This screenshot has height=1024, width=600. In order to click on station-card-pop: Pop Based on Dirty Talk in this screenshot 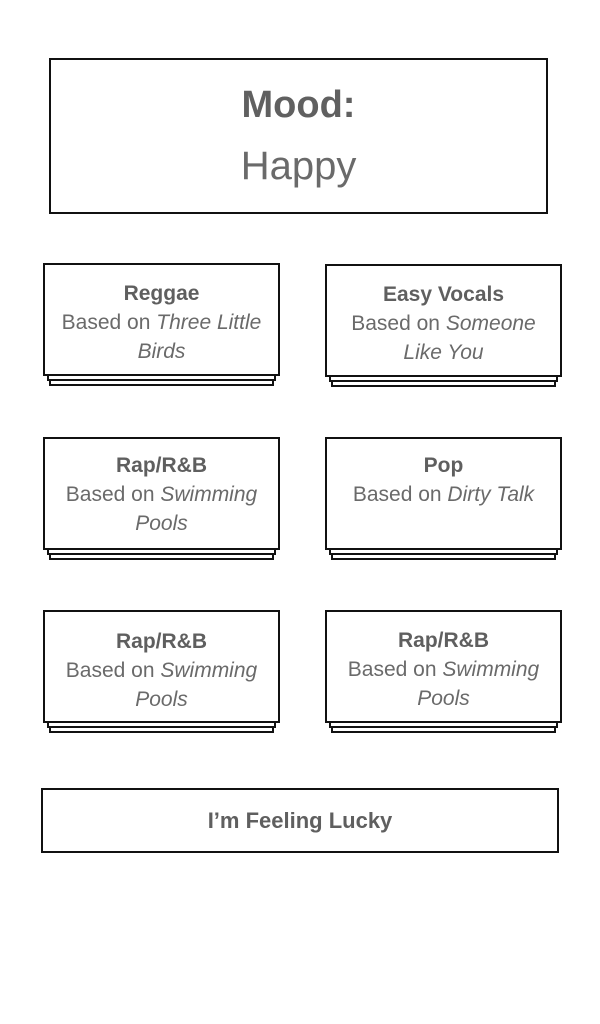, I will do `click(443, 499)`.